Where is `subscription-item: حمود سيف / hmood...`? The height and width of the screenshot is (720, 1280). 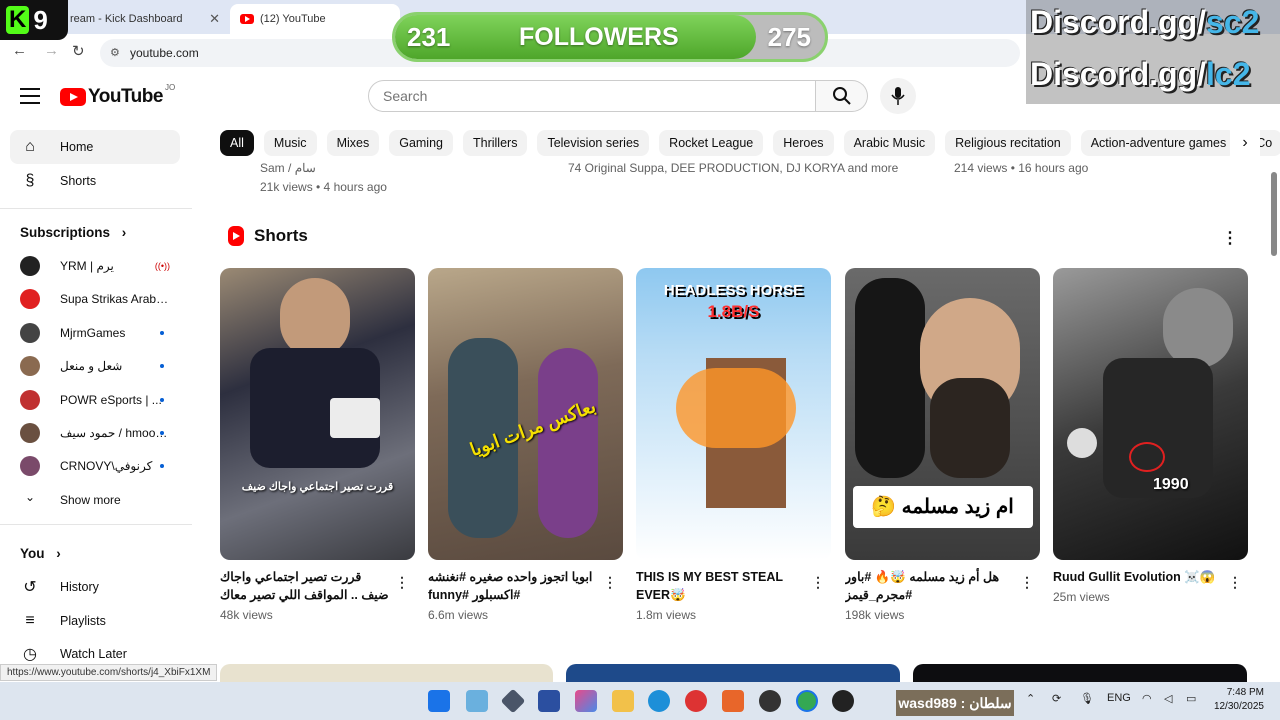 subscription-item: حمود سيف / hmood... is located at coordinates (95, 433).